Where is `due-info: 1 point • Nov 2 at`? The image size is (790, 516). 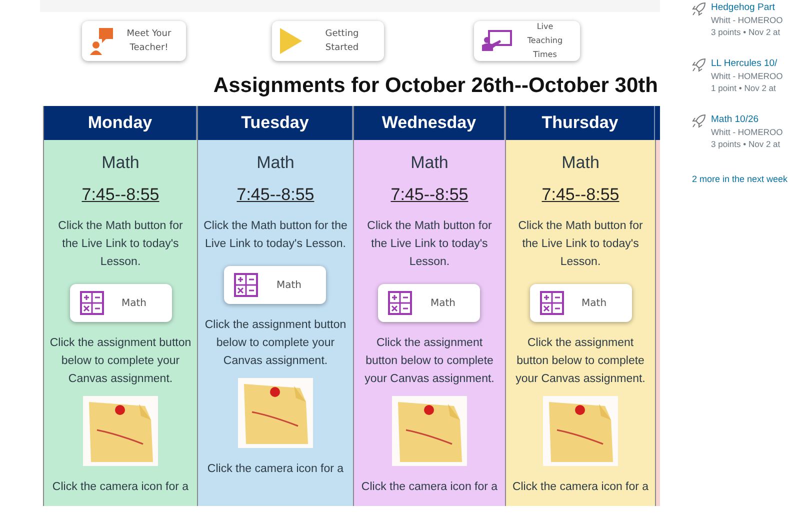 due-info: 1 point • Nov 2 at is located at coordinates (744, 88).